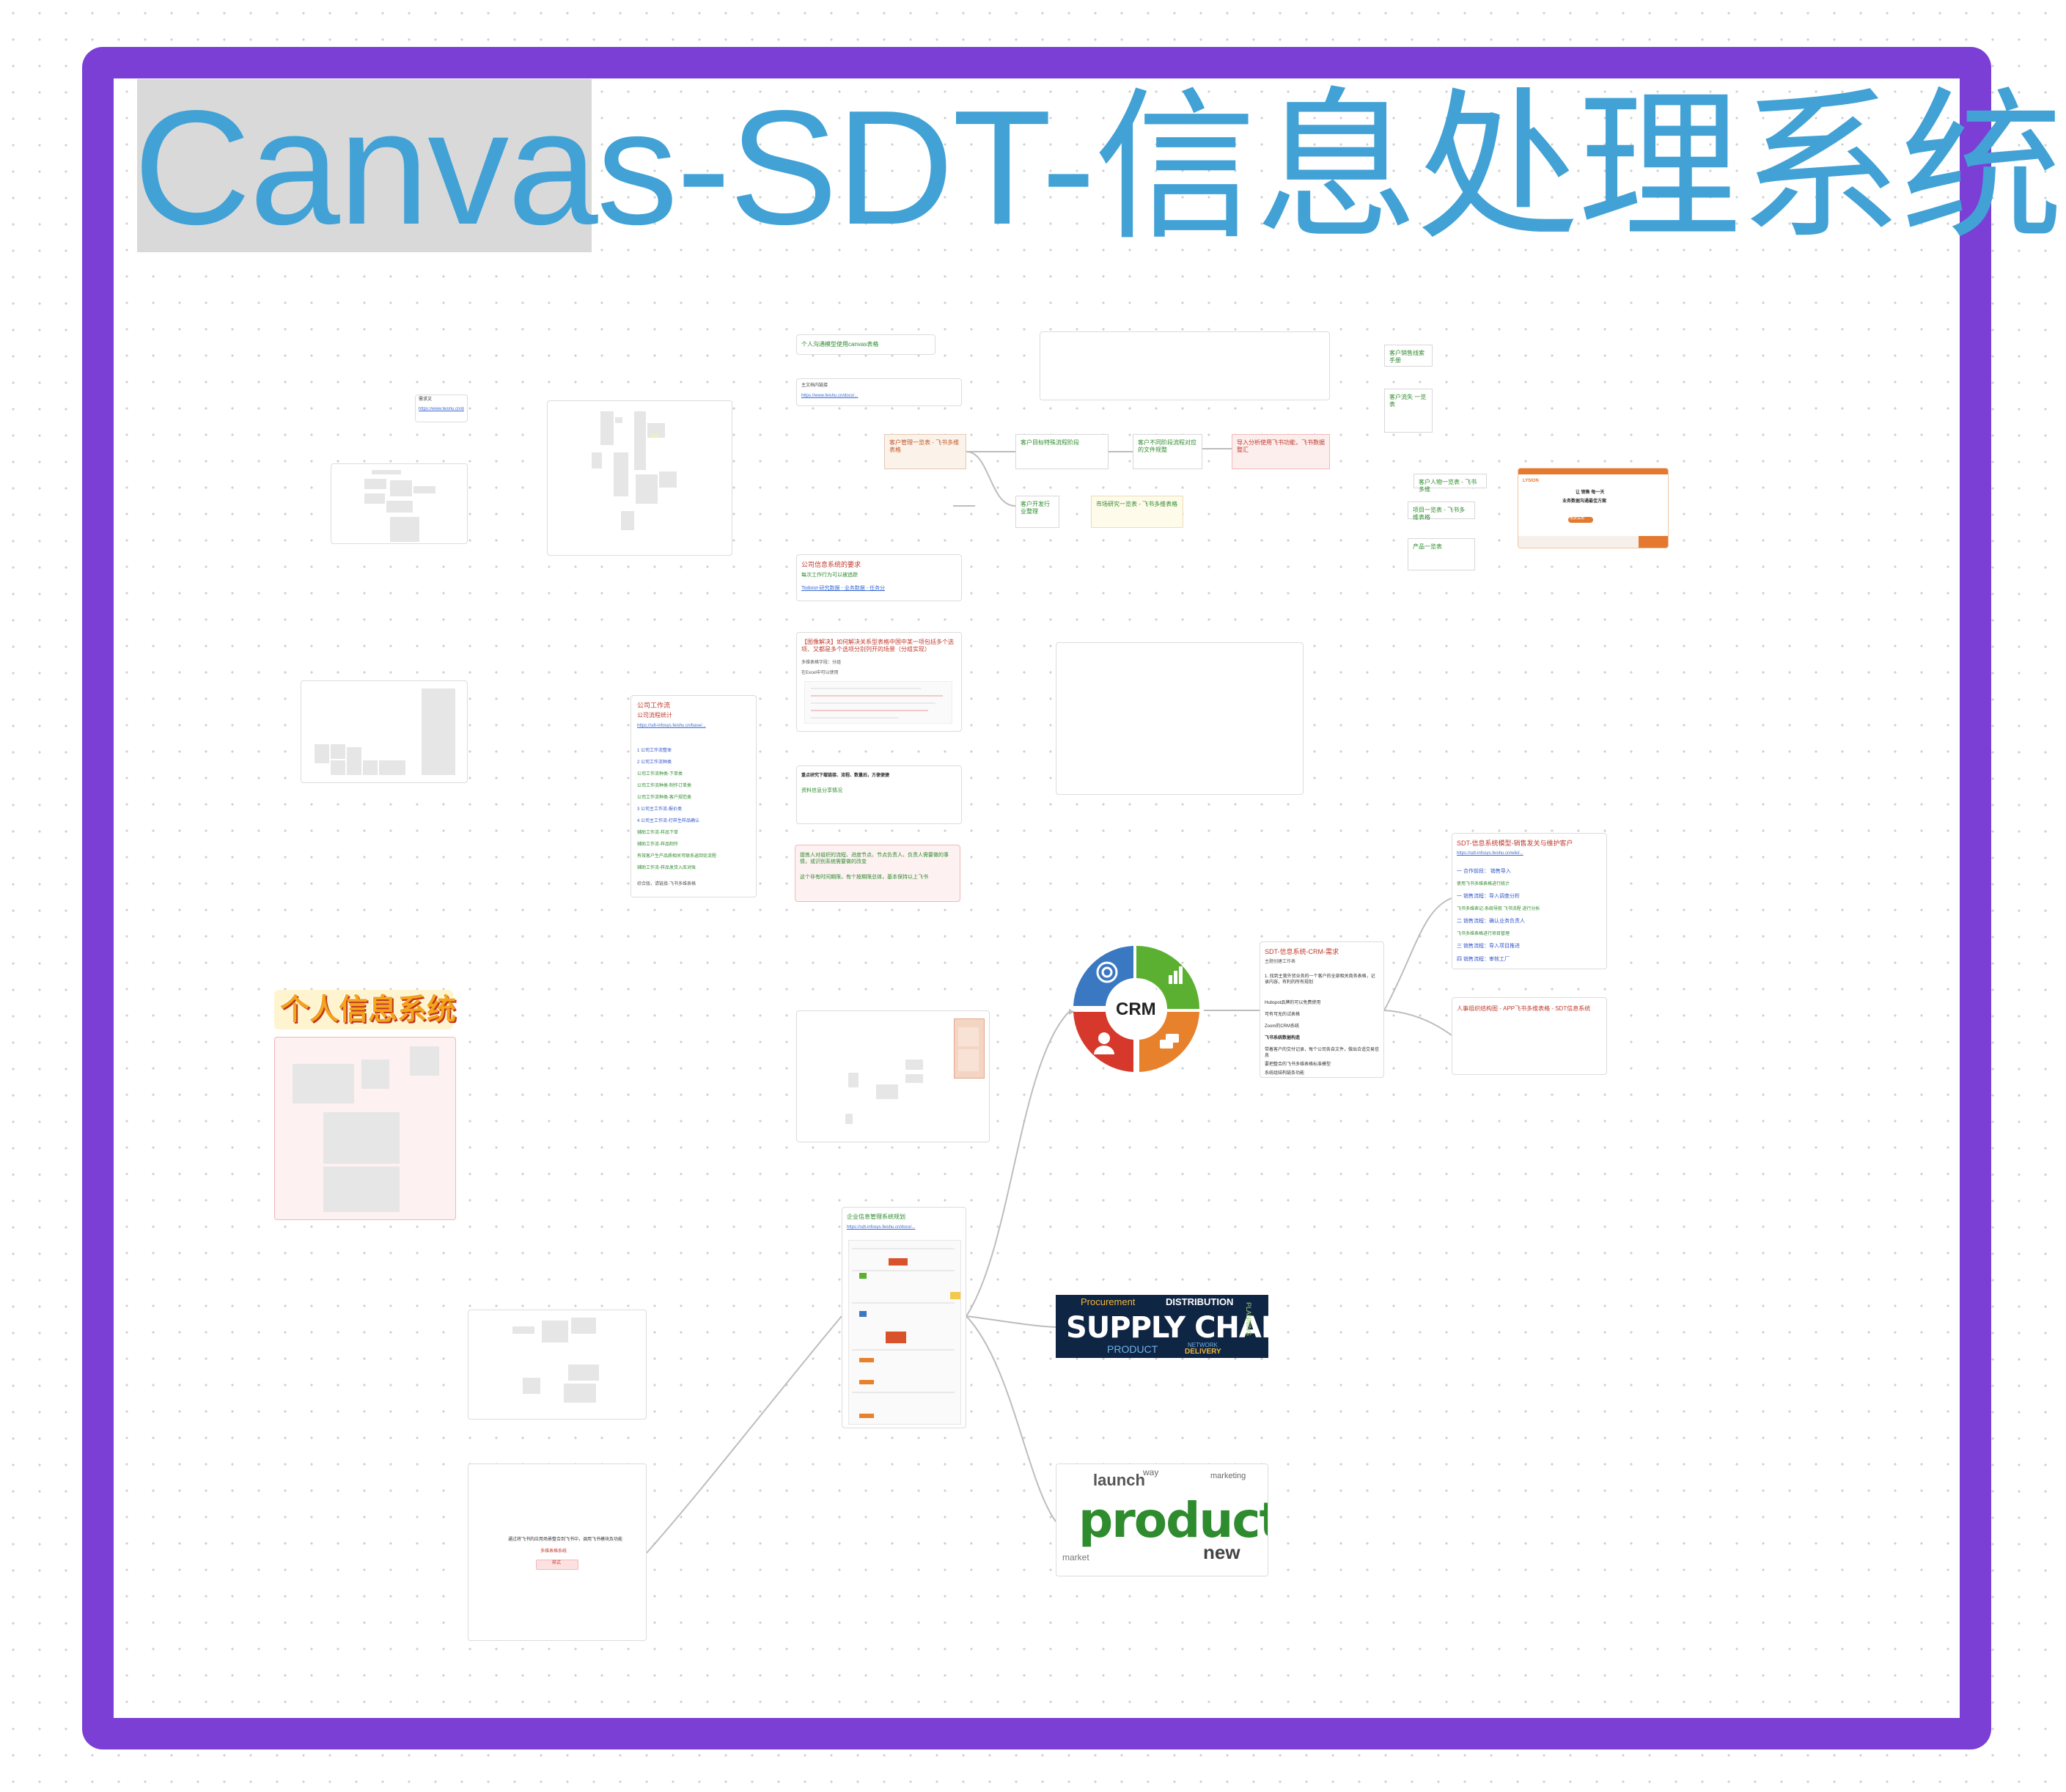 This screenshot has height=1792, width=2066. I want to click on crm-doc-line-4: 飞书系统数据构造, so click(1283, 1038).